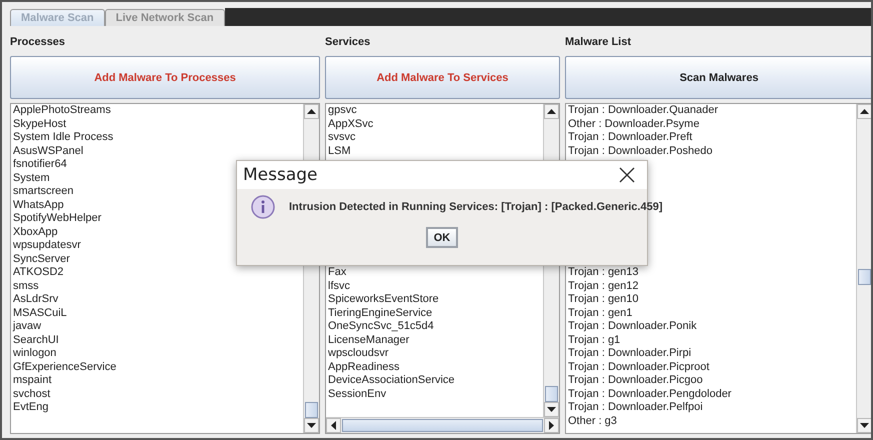 The height and width of the screenshot is (440, 873). Describe the element at coordinates (280, 175) in the screenshot. I see `dialog-title: Message` at that location.